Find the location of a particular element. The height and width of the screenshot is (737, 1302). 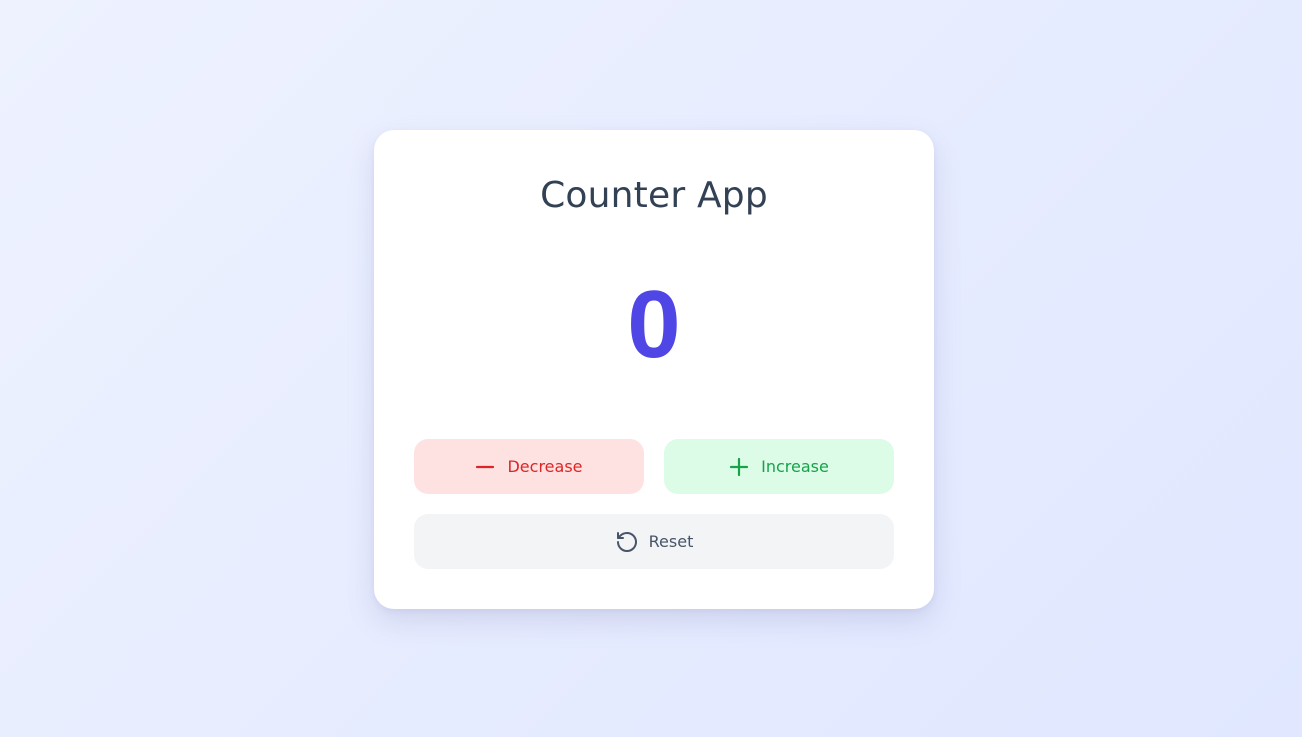

page-title: Counter App is located at coordinates (654, 195).